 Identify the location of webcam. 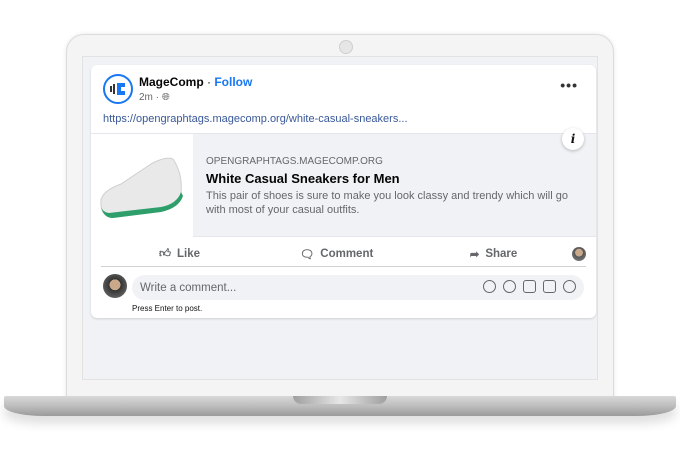
(346, 47).